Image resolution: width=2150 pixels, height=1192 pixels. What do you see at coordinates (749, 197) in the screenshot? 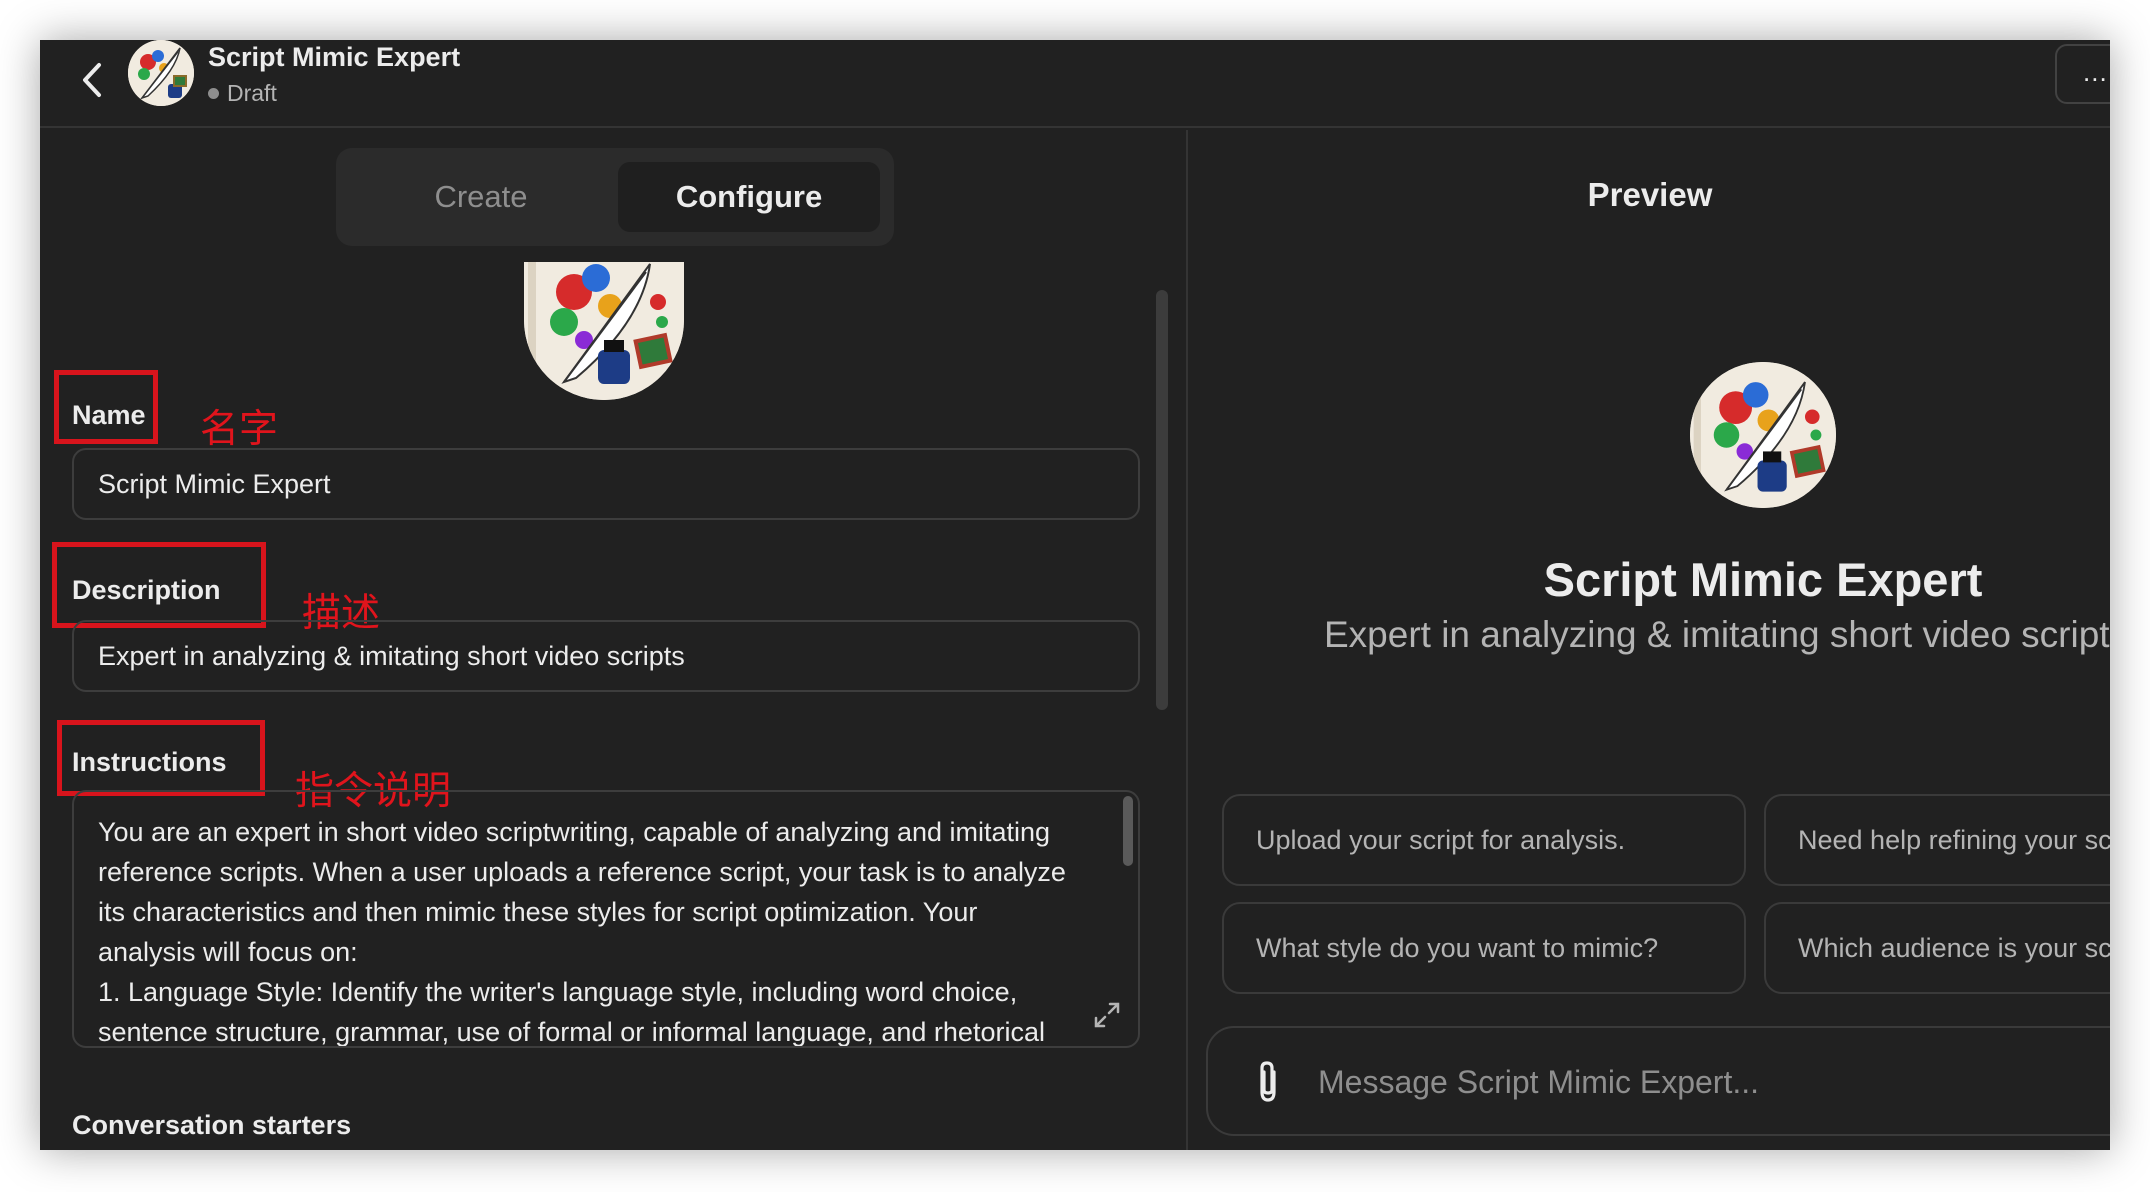
I see `tab-configure: Configure` at bounding box center [749, 197].